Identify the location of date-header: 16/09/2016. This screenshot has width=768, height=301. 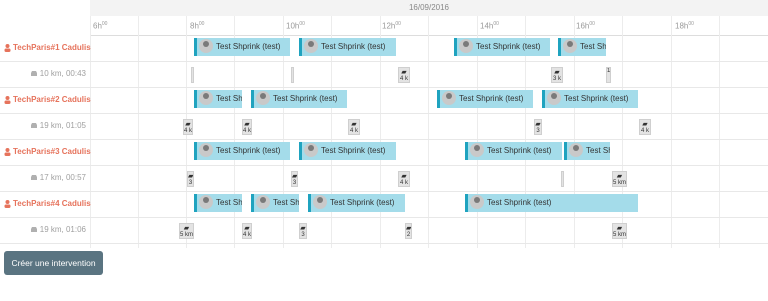
(429, 8).